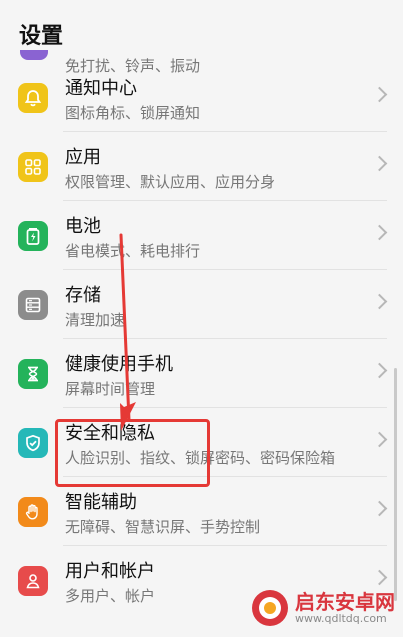  What do you see at coordinates (33, 305) in the screenshot?
I see `storage-icon` at bounding box center [33, 305].